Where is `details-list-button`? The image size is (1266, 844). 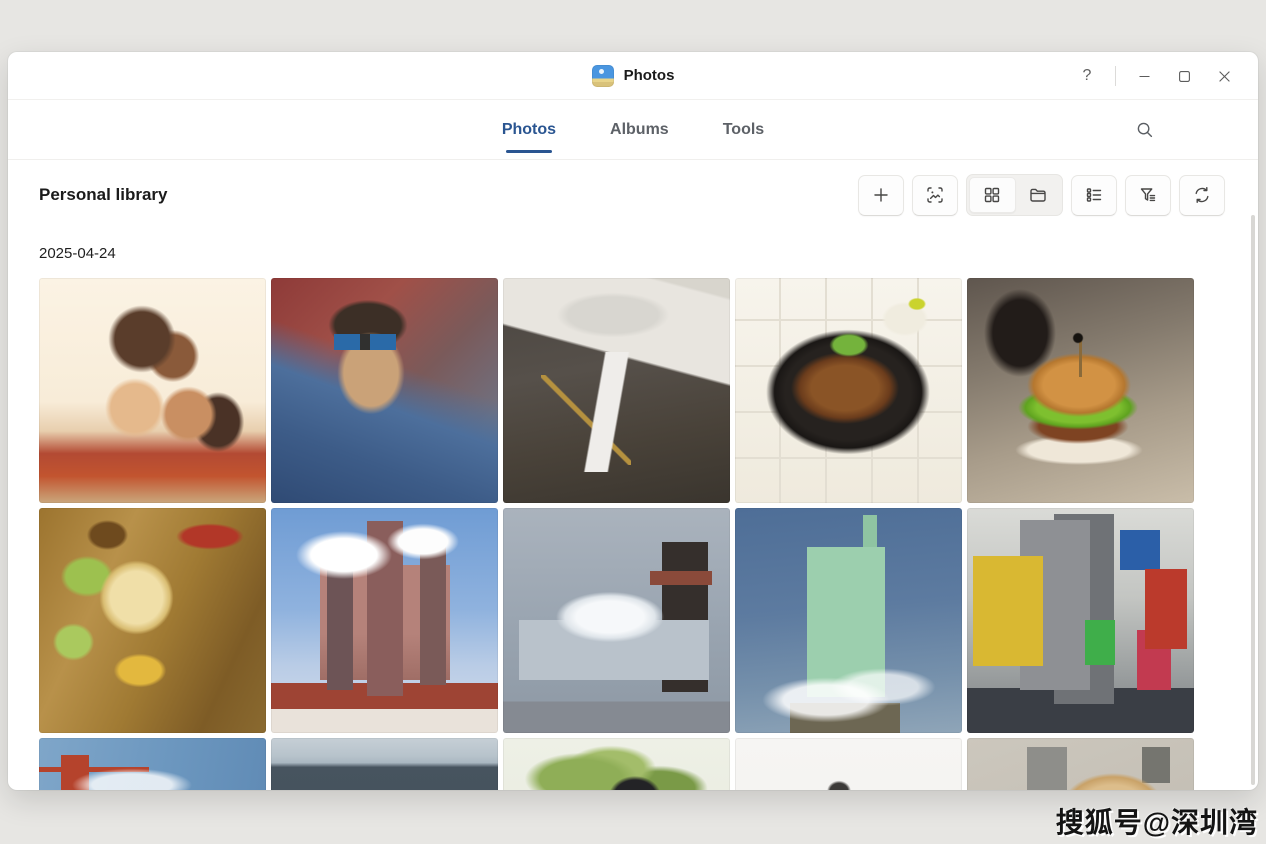 details-list-button is located at coordinates (1094, 195).